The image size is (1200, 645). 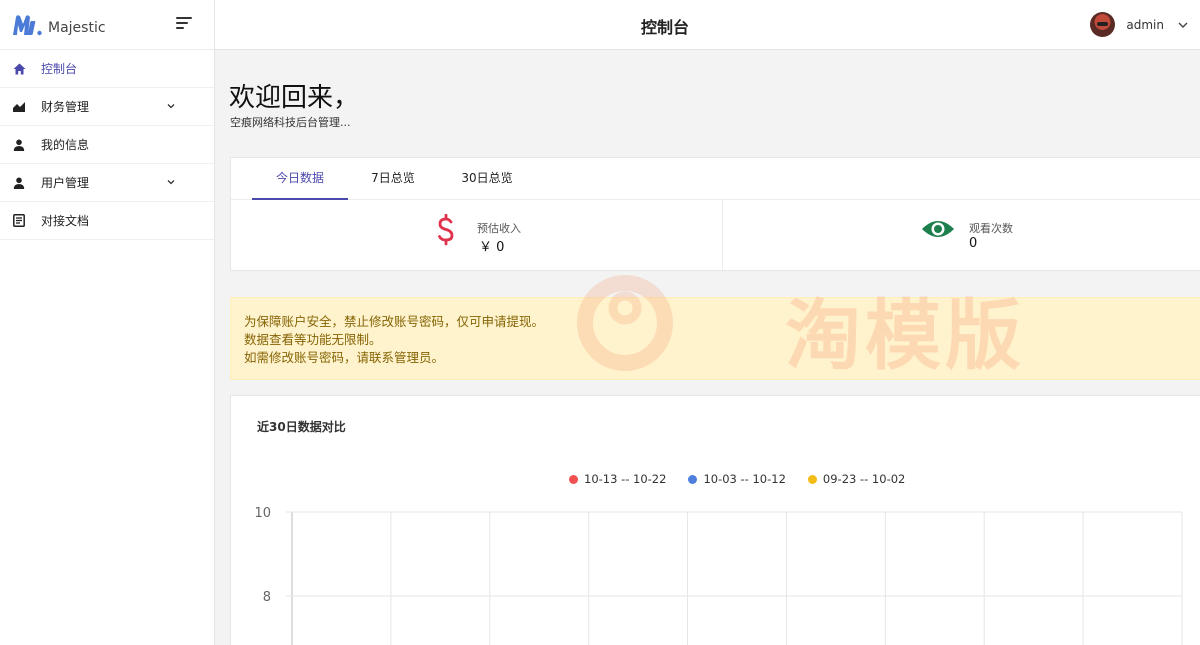 What do you see at coordinates (27, 25) in the screenshot?
I see `brand-logo-icon` at bounding box center [27, 25].